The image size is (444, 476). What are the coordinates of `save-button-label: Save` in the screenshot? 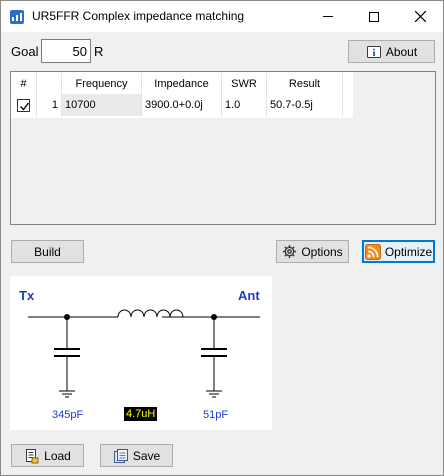 It's located at (146, 455).